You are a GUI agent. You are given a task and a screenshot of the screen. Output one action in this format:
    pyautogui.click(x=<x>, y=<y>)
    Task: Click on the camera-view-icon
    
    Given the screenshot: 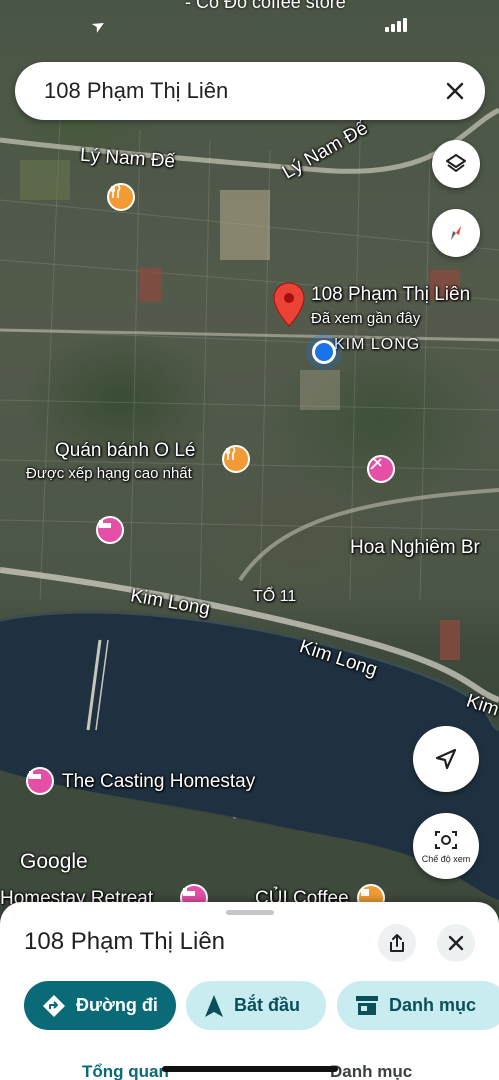 What is the action you would take?
    pyautogui.click(x=446, y=840)
    